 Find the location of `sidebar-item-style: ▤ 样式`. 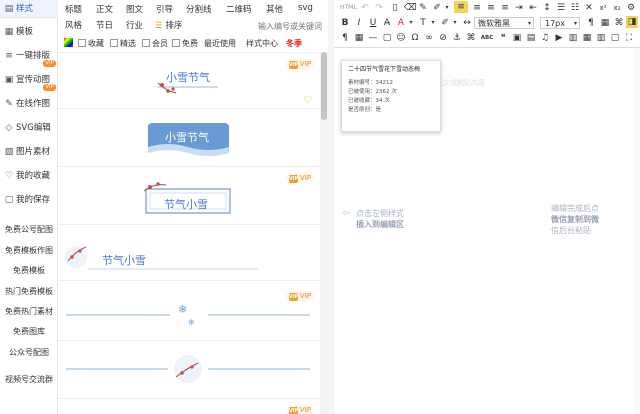

sidebar-item-style: ▤ 样式 is located at coordinates (29, 9).